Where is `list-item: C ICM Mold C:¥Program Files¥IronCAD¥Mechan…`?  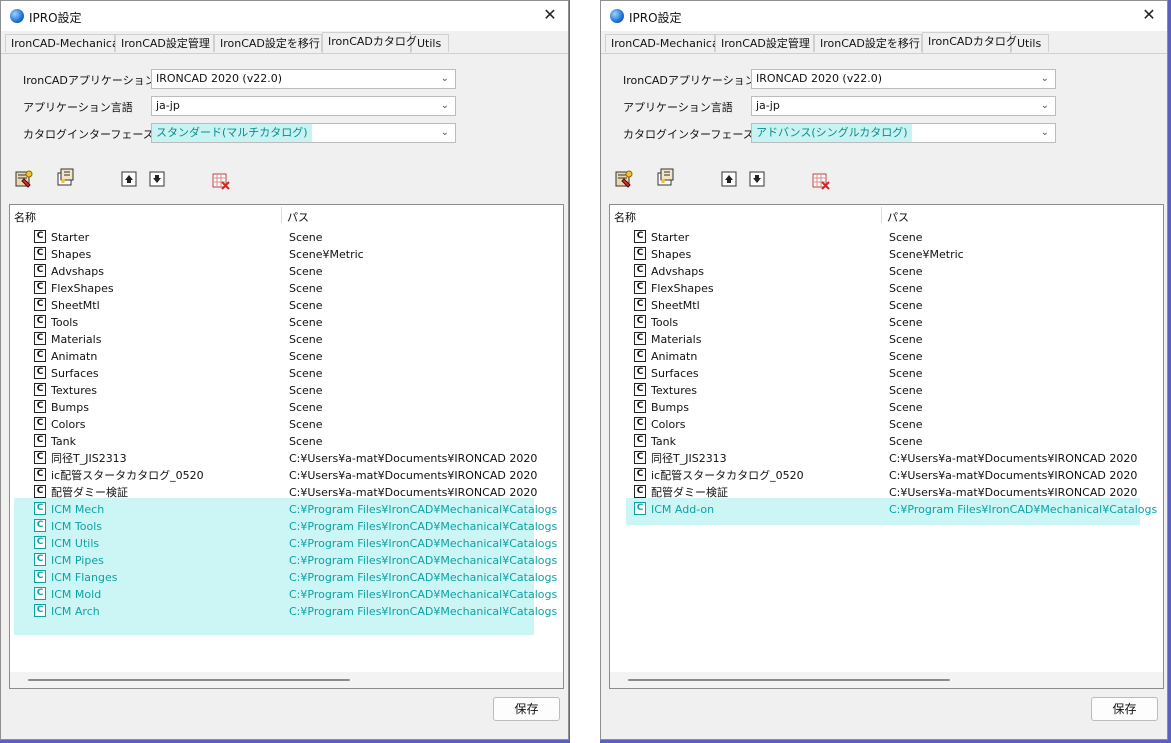 list-item: C ICM Mold C:¥Program Files¥IronCAD¥Mechan… is located at coordinates (286, 594).